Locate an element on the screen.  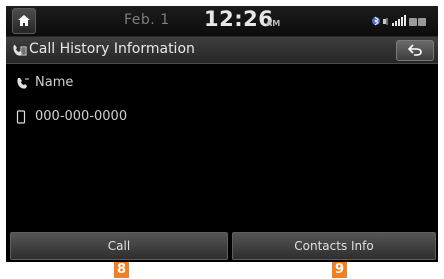
back-button is located at coordinates (415, 50).